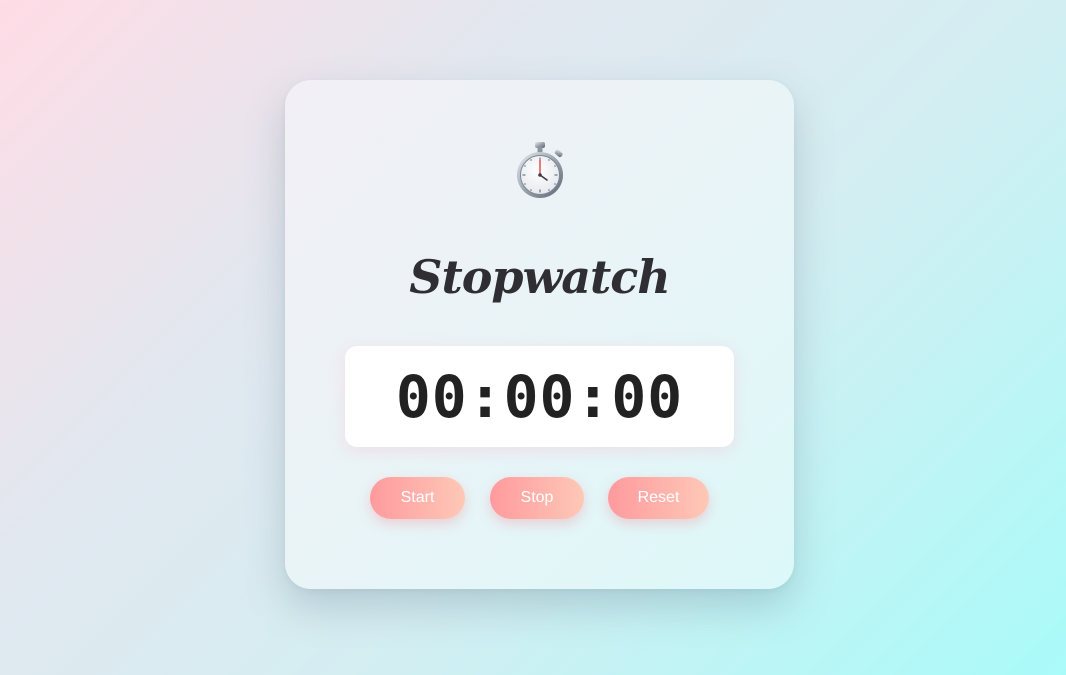 Image resolution: width=1066 pixels, height=675 pixels. I want to click on app-title: Stopwatch, so click(539, 277).